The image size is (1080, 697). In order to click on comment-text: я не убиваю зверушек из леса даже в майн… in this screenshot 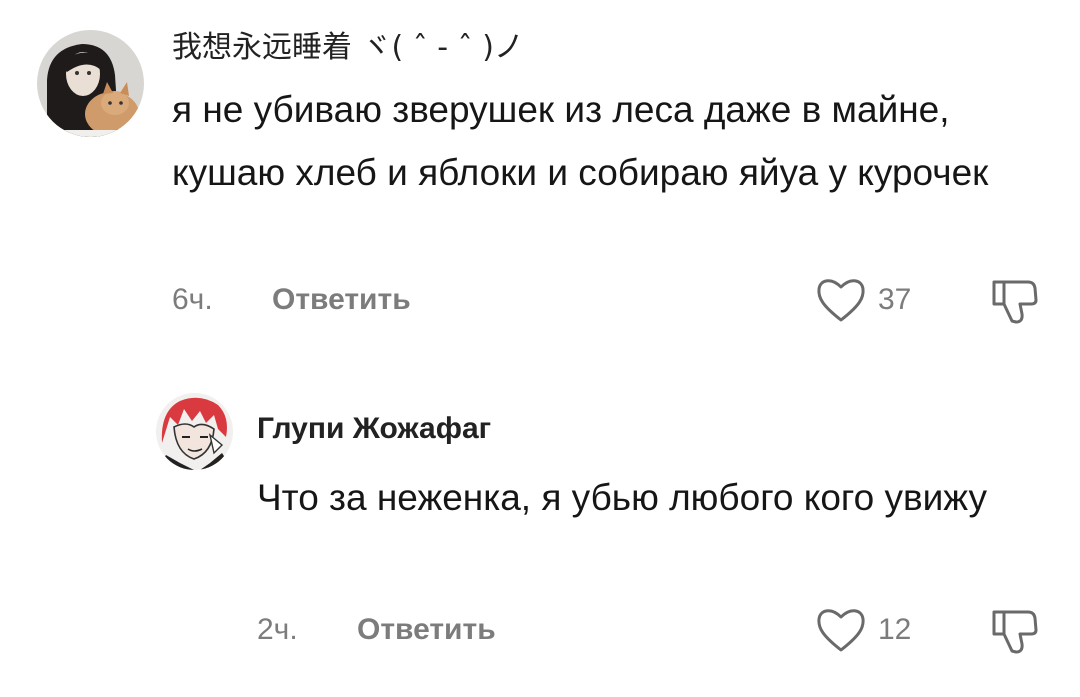, I will do `click(580, 141)`.